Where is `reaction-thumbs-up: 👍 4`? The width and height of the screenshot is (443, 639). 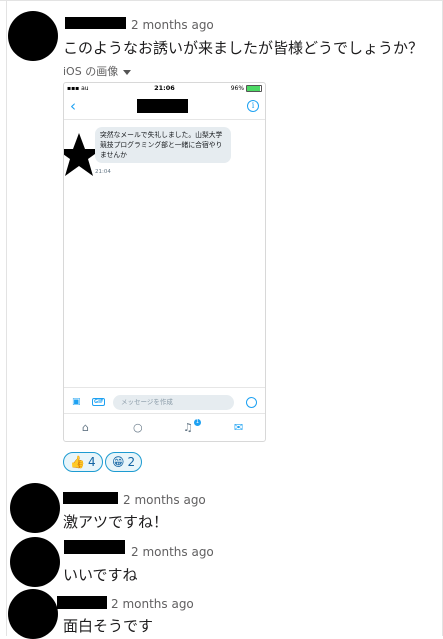 reaction-thumbs-up: 👍 4 is located at coordinates (83, 462).